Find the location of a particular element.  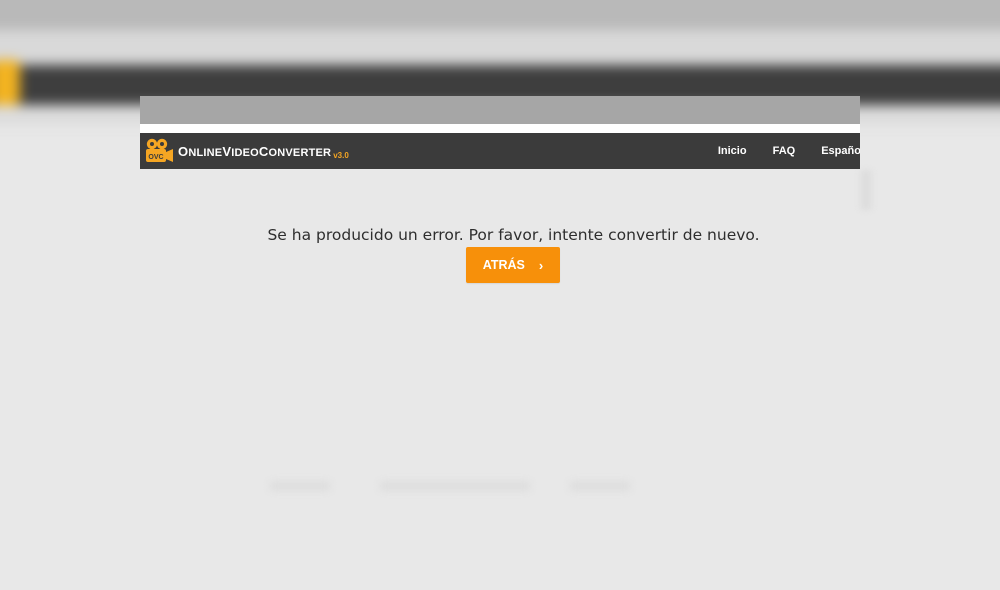

site-name-part2-rest: IDEO is located at coordinates (245, 152).